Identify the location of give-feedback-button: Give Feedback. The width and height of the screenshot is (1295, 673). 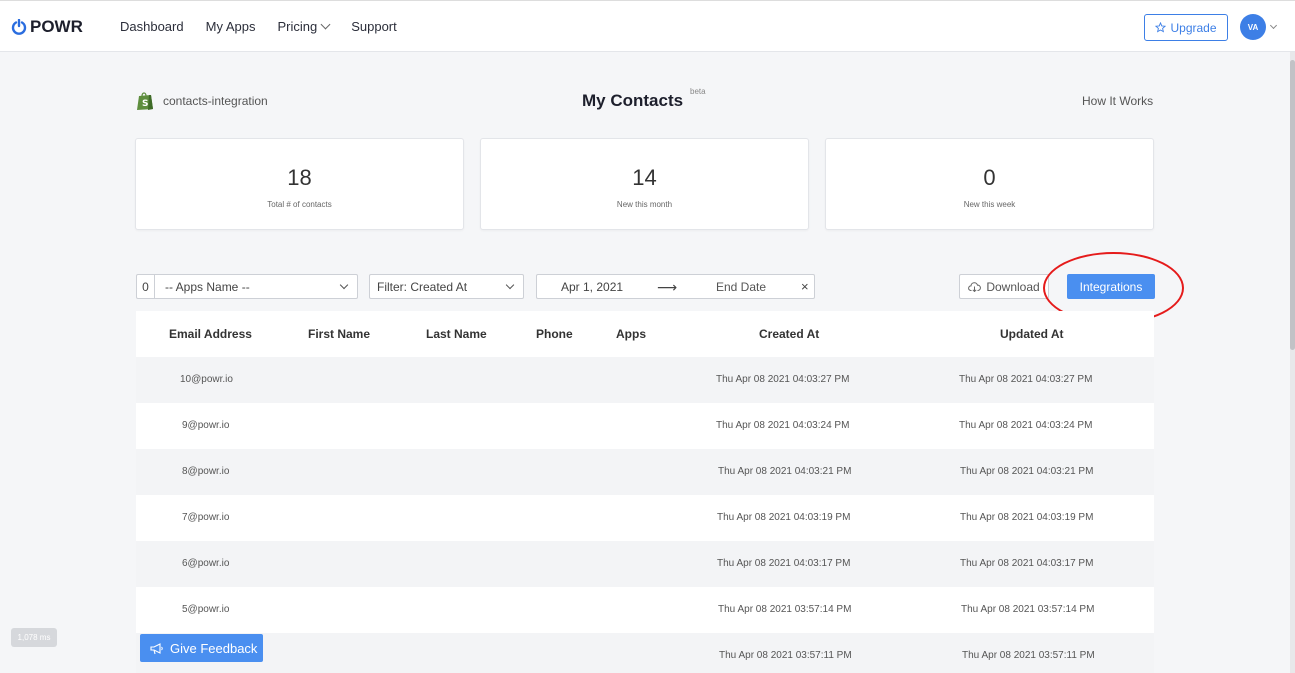
(201, 648).